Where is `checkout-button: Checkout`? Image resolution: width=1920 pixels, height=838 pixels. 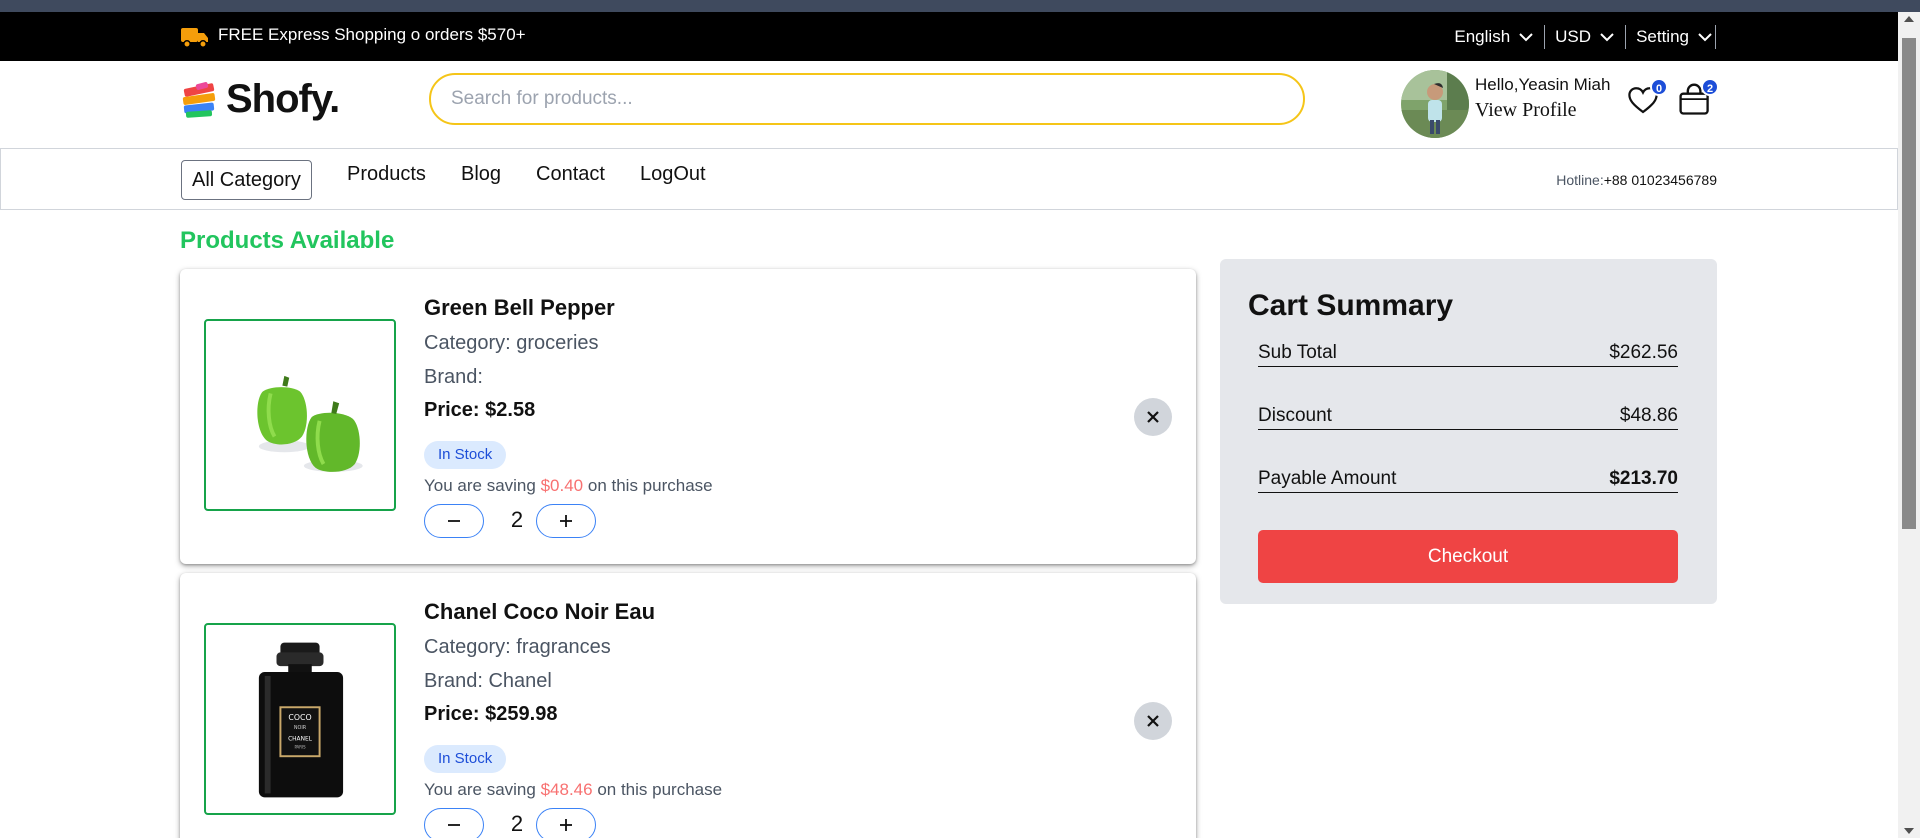 checkout-button: Checkout is located at coordinates (1468, 556).